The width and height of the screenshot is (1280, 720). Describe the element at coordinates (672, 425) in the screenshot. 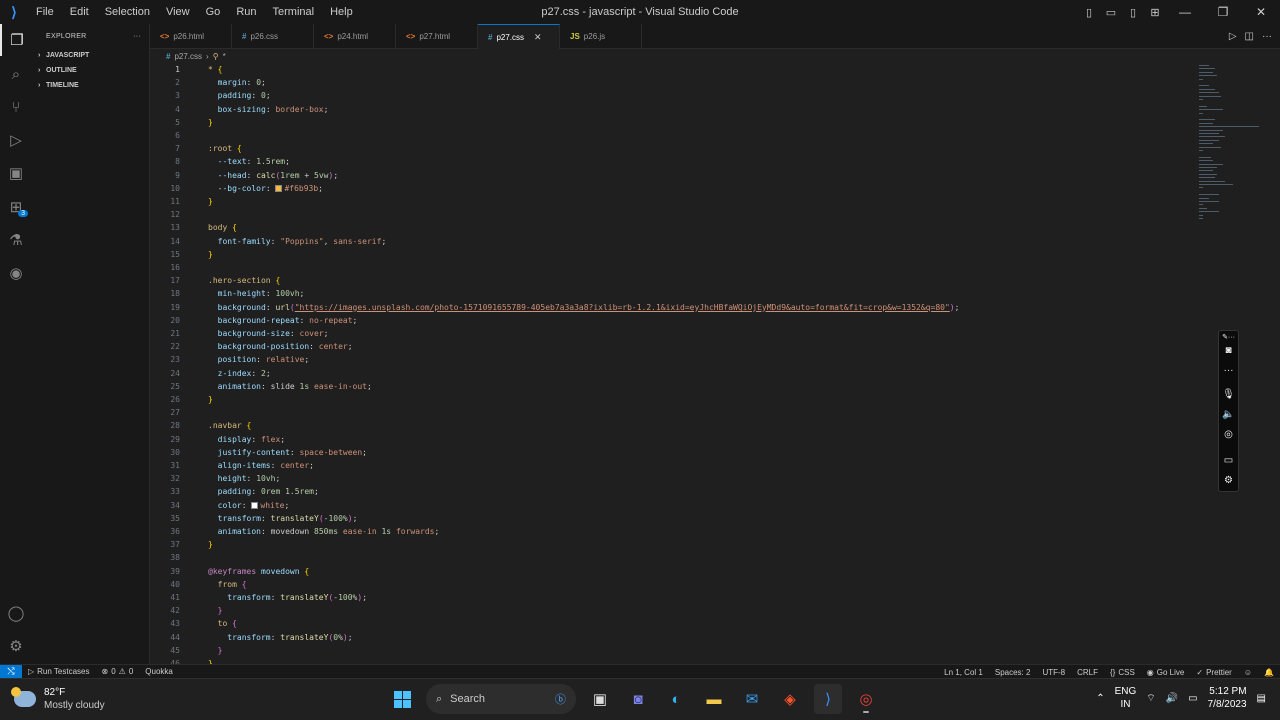

I see `code-line: 28 .navbar {` at that location.